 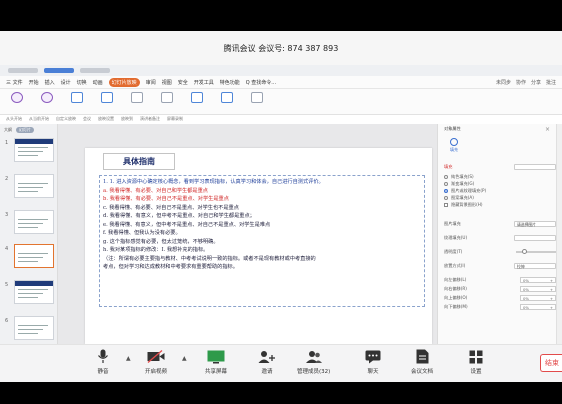 I want to click on slide-title: 具体指南, so click(x=139, y=161).